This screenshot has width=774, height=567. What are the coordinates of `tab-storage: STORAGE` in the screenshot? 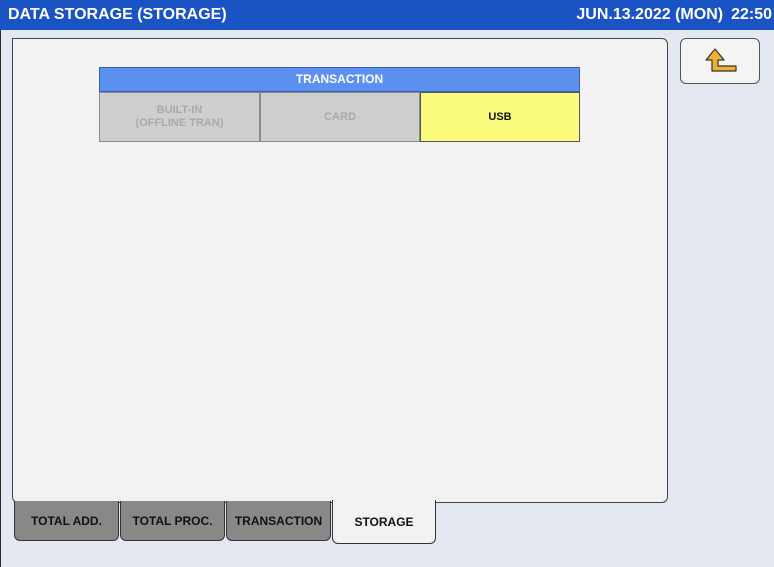 It's located at (384, 522).